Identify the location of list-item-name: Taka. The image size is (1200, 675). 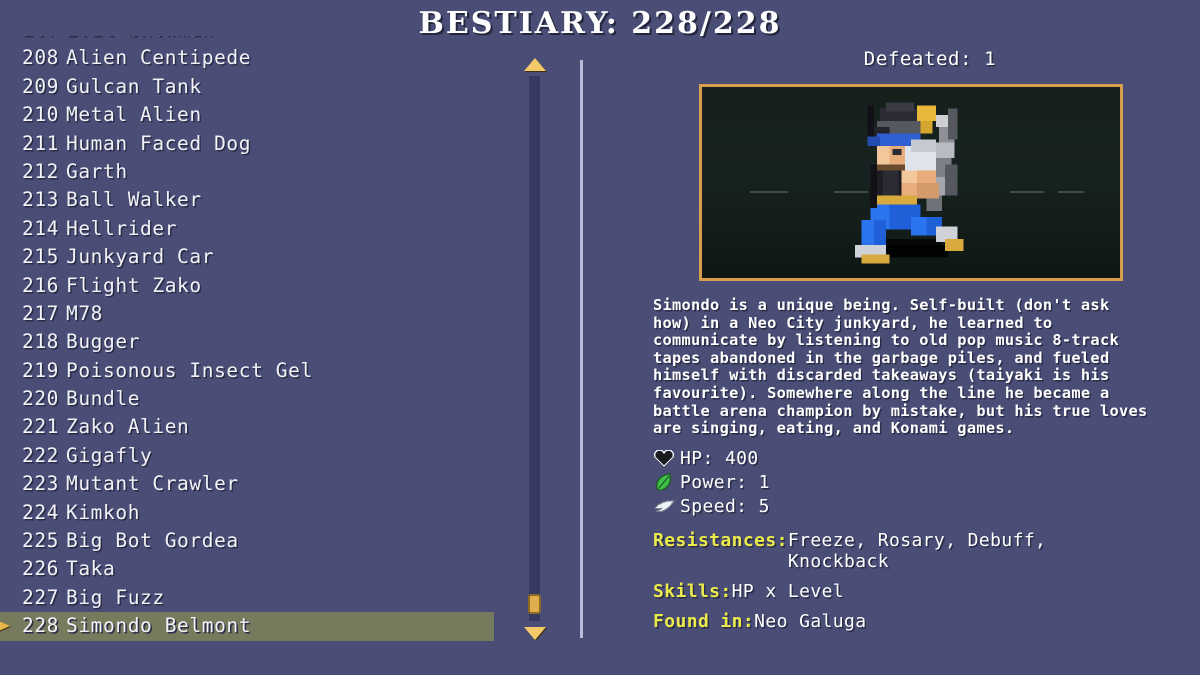
(91, 569).